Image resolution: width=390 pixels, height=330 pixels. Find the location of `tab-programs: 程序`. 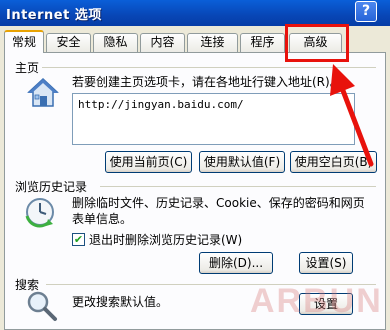

tab-programs: 程序 is located at coordinates (262, 42).